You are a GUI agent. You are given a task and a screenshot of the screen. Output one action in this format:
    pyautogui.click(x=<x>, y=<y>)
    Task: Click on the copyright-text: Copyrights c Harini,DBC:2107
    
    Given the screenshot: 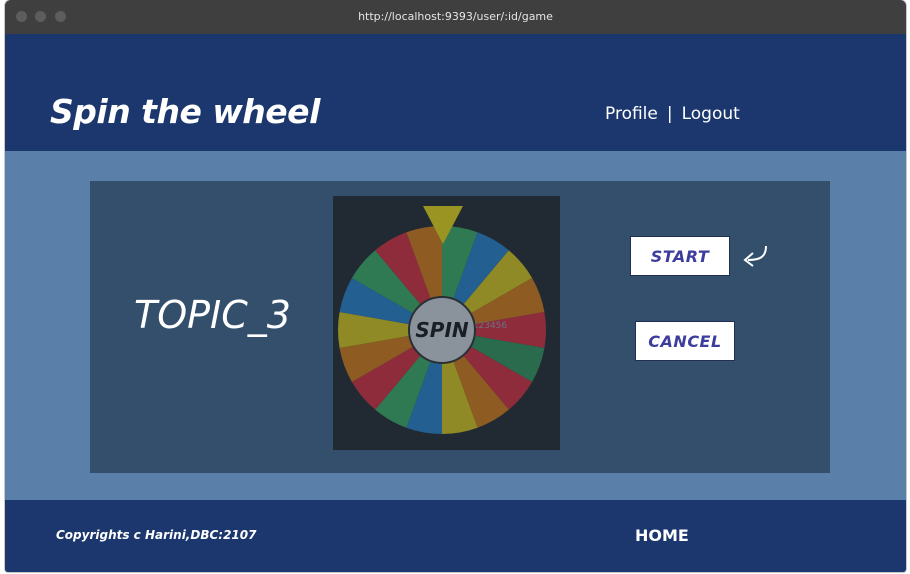 What is the action you would take?
    pyautogui.click(x=156, y=535)
    